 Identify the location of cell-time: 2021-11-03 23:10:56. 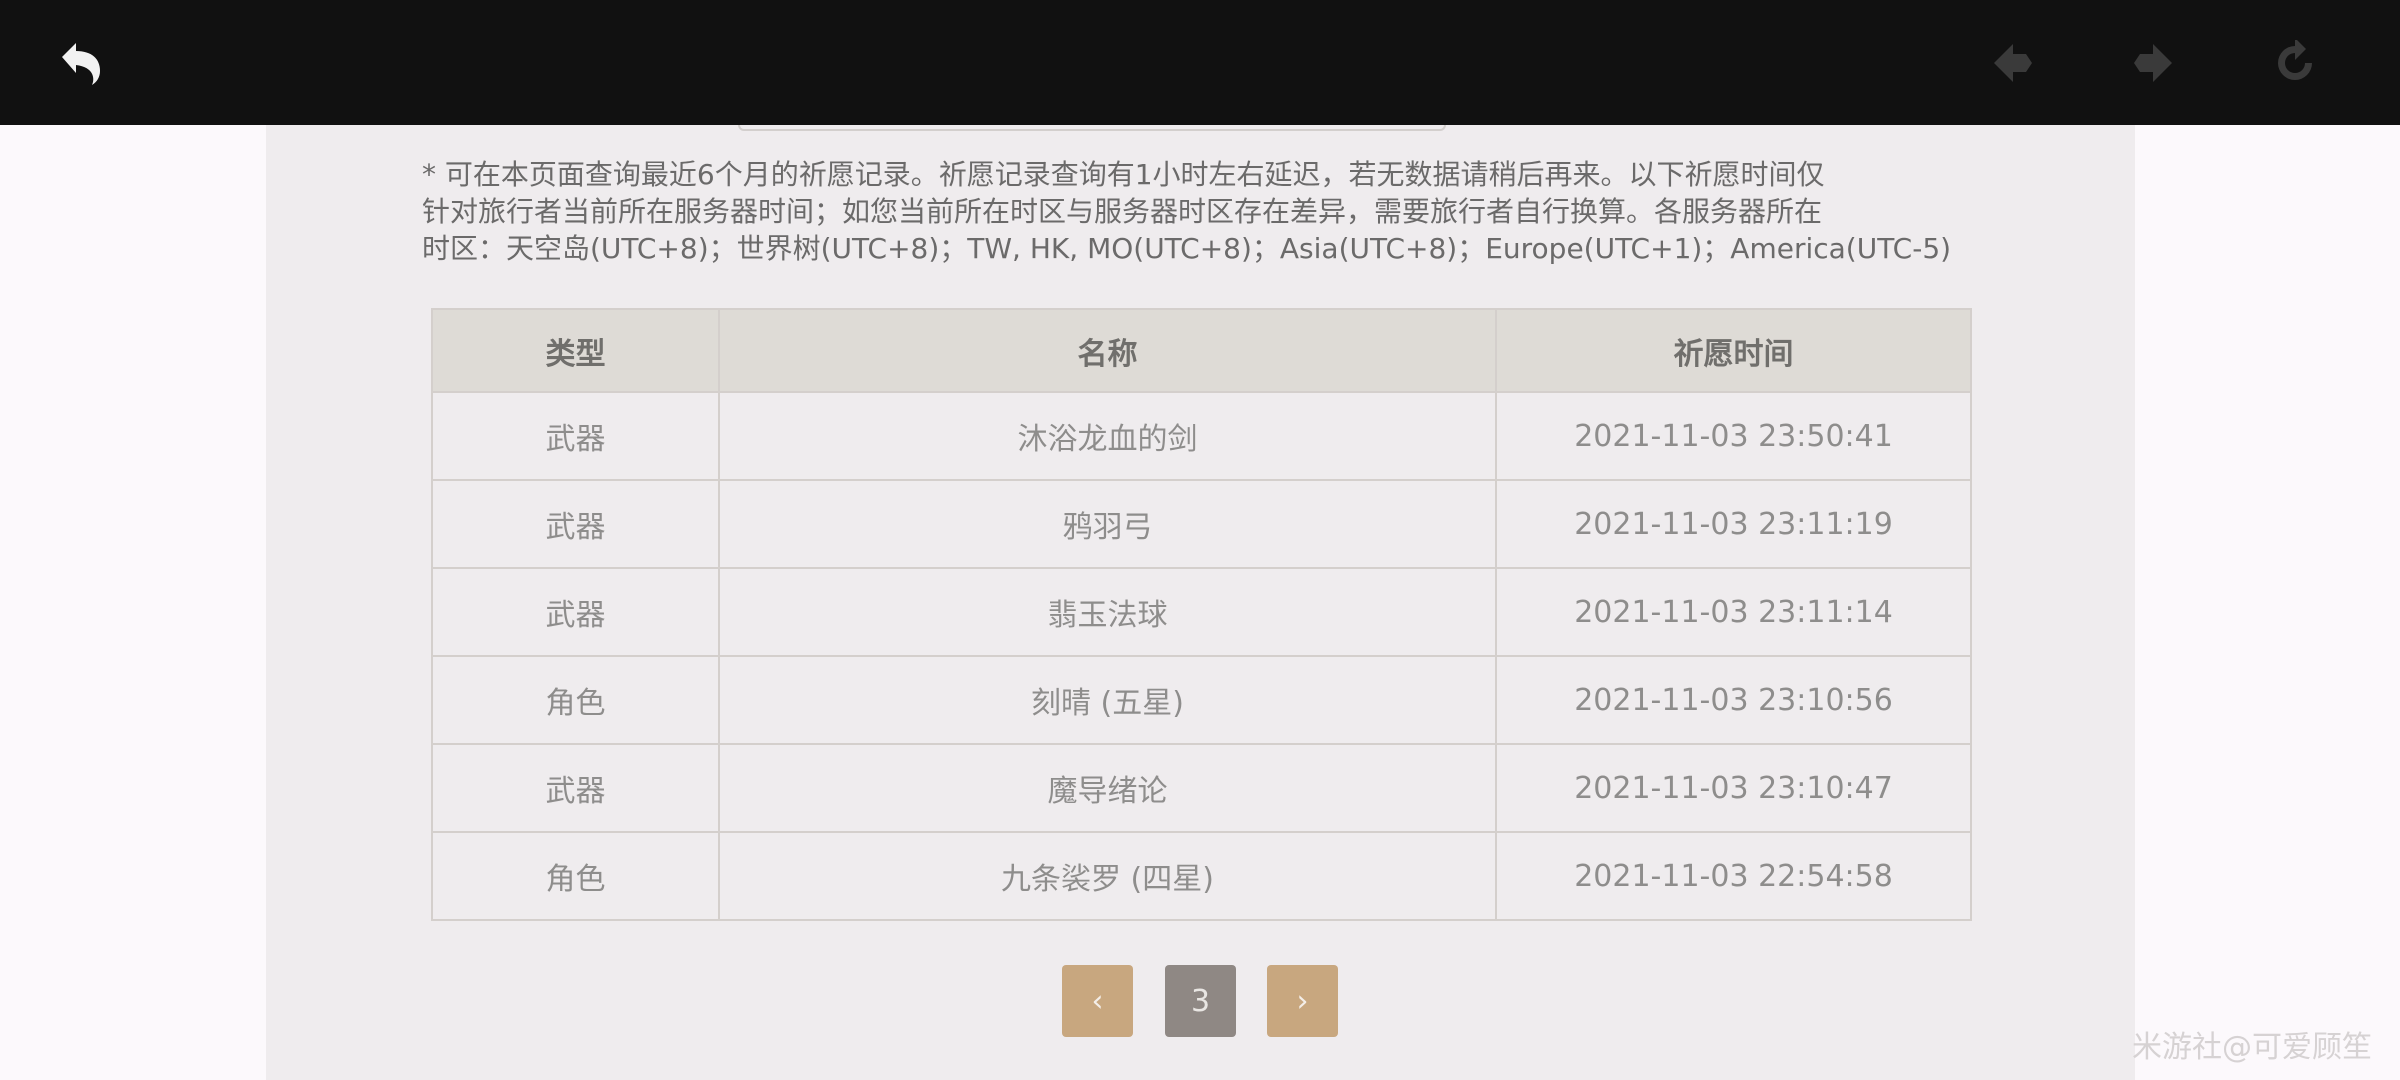
(1733, 700).